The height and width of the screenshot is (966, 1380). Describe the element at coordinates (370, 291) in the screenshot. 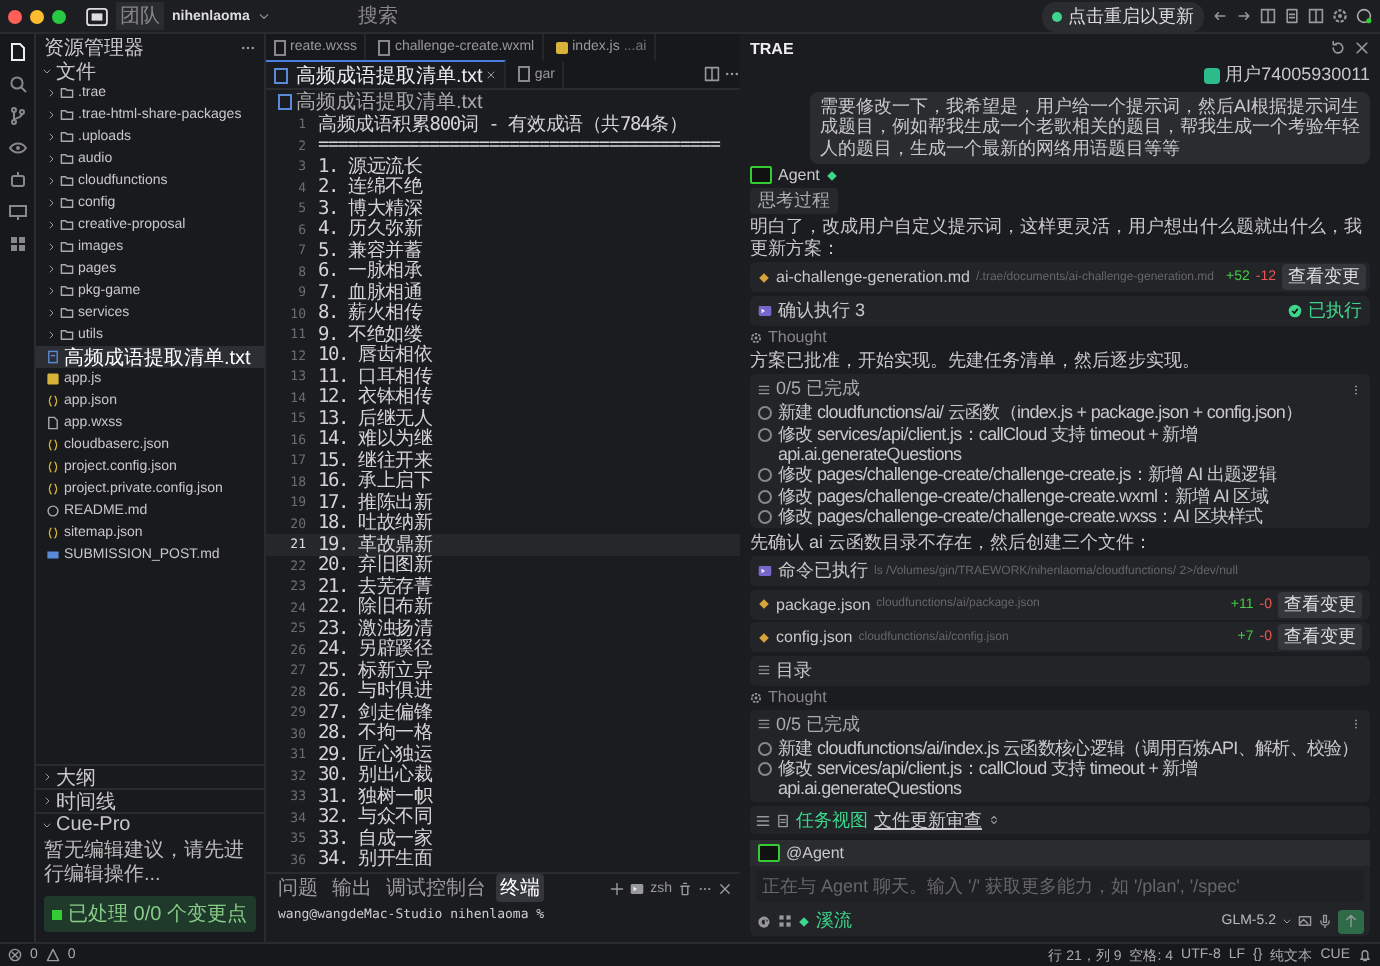

I see `code-line: 7. 血脉相通` at that location.